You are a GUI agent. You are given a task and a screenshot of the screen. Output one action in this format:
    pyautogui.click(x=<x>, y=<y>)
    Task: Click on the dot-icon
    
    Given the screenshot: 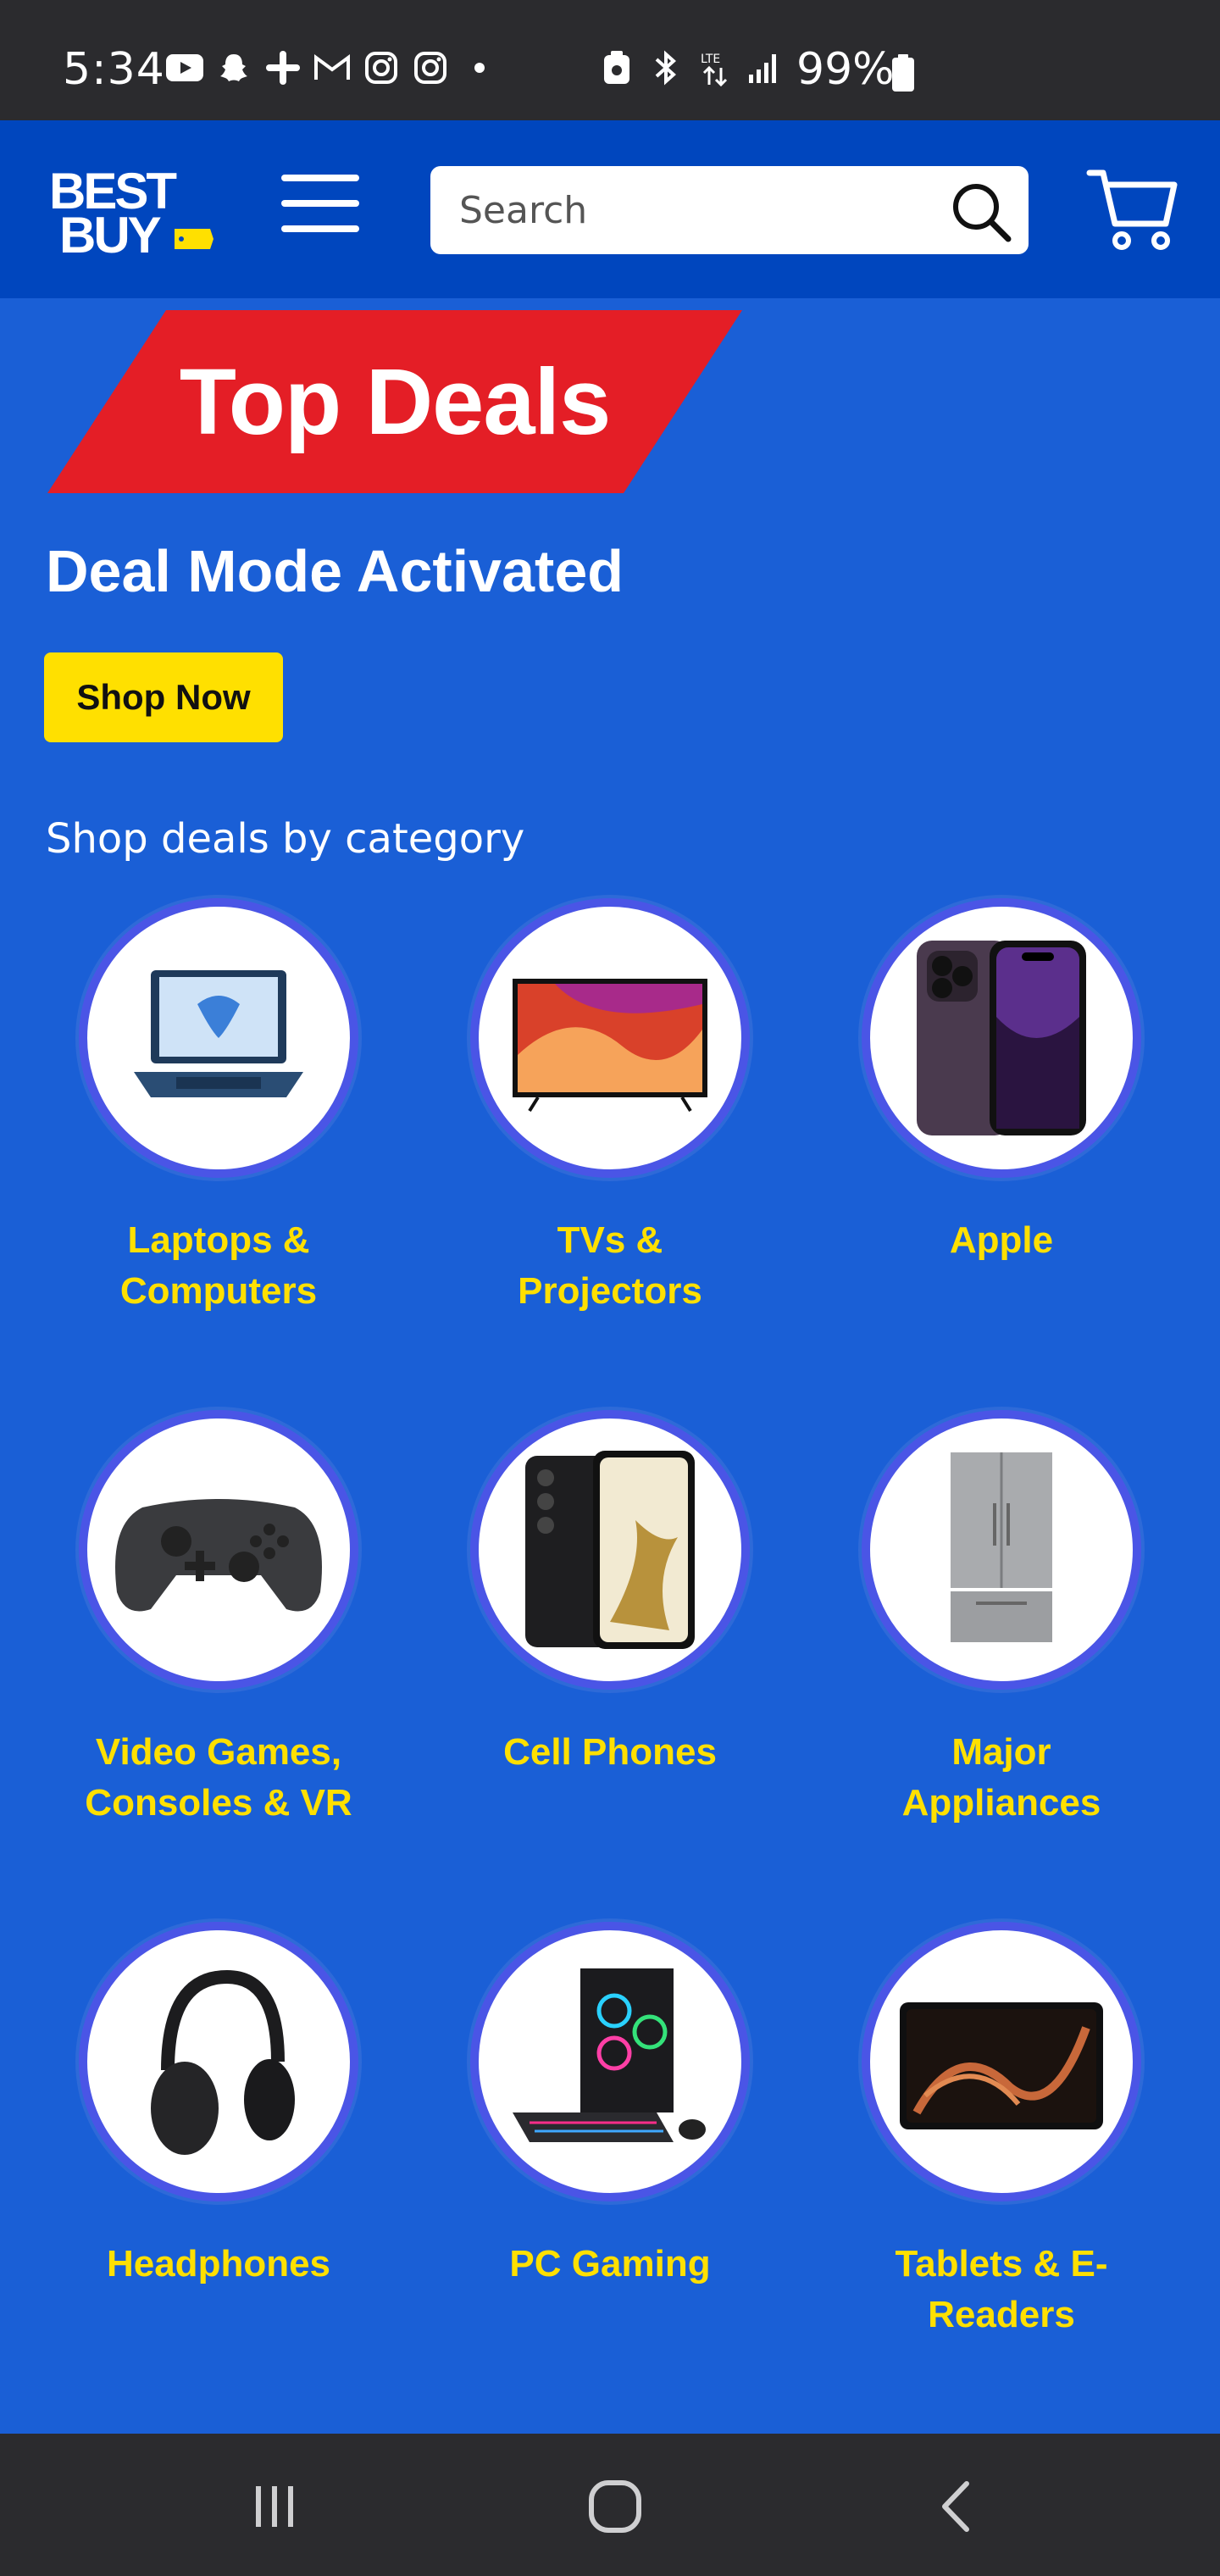 What is the action you would take?
    pyautogui.click(x=479, y=67)
    